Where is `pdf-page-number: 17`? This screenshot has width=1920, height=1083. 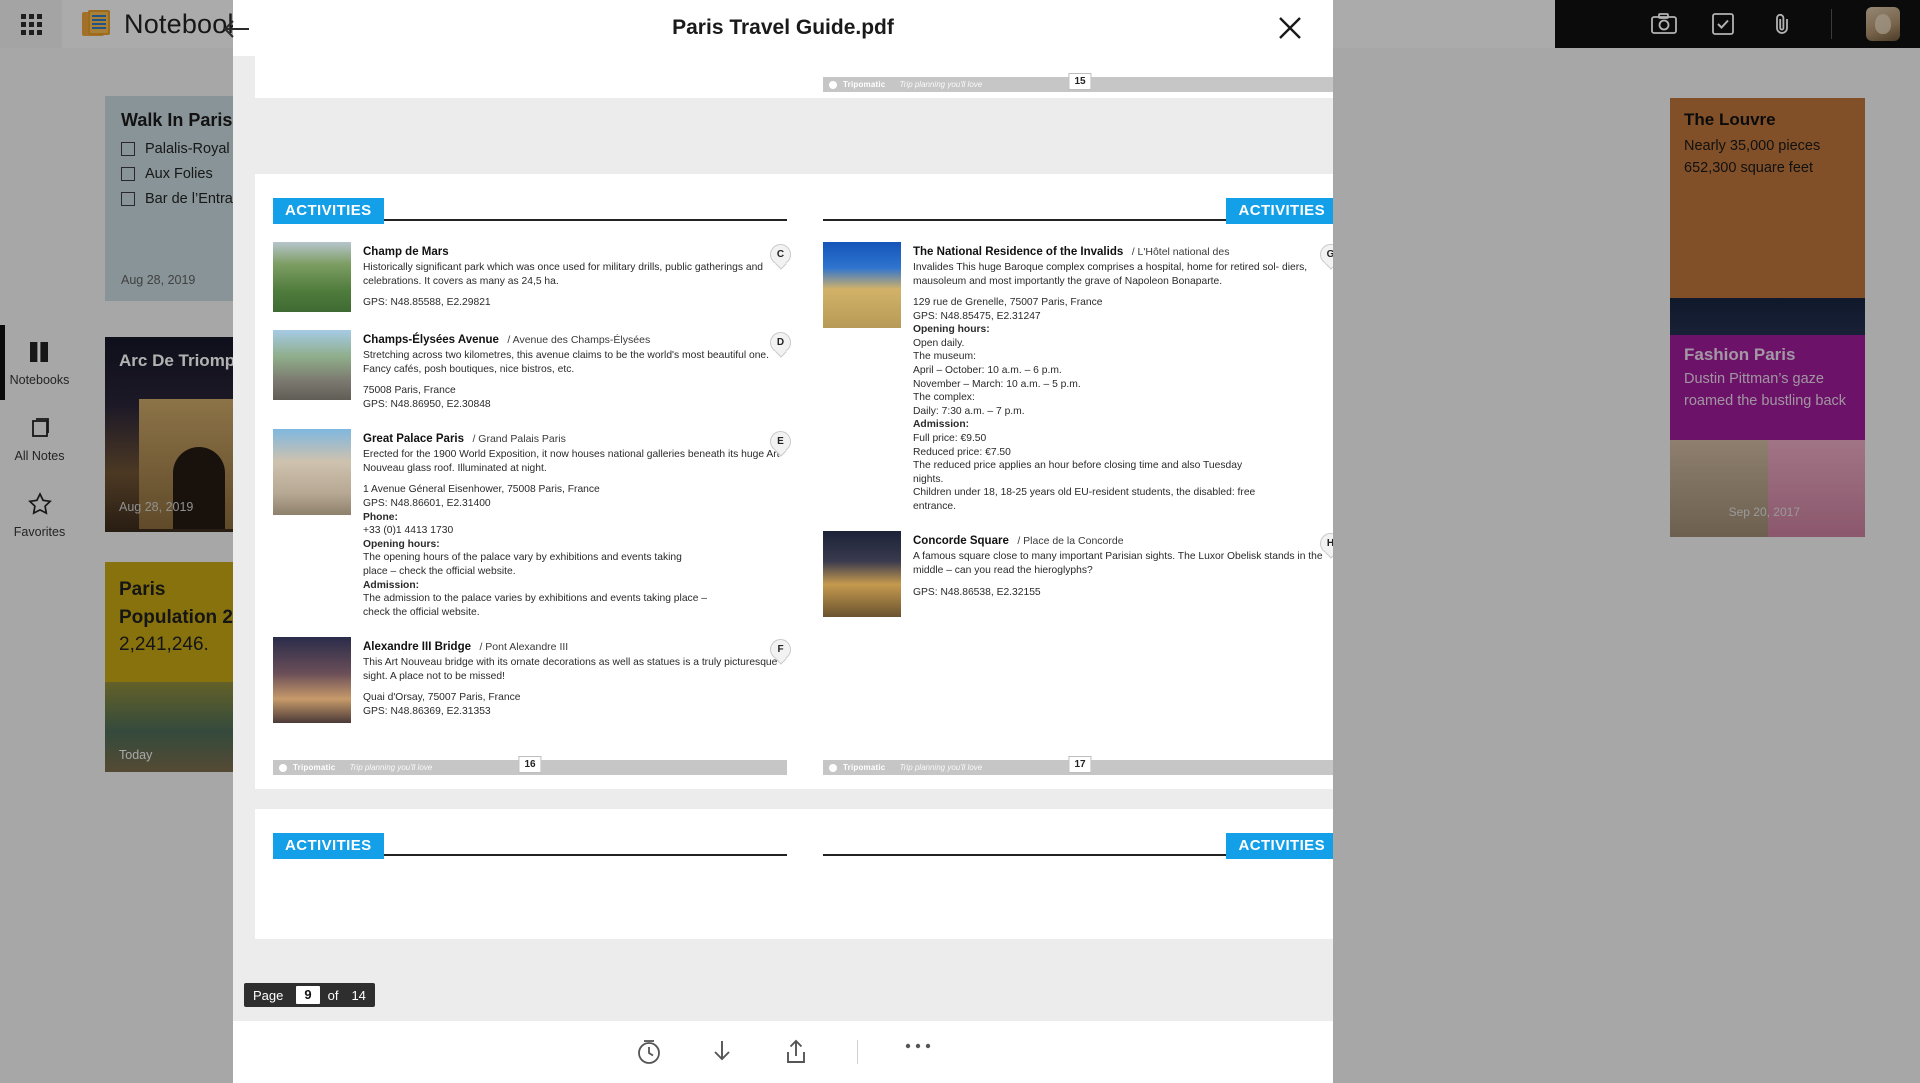 pdf-page-number: 17 is located at coordinates (1080, 764).